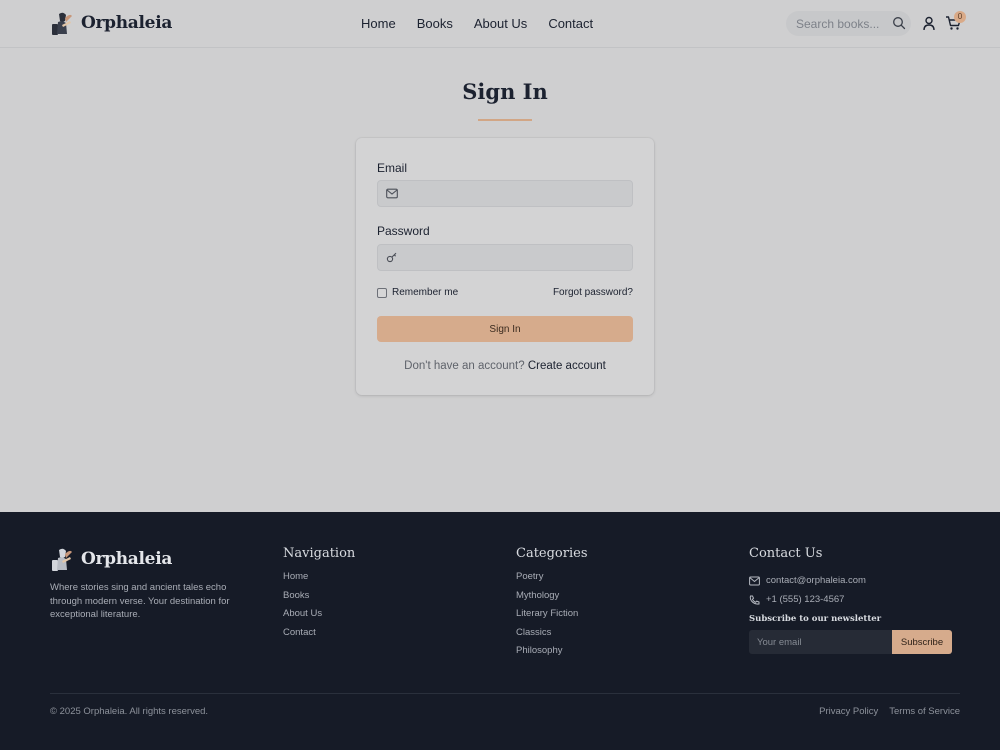  I want to click on logo-icon, so click(62, 23).